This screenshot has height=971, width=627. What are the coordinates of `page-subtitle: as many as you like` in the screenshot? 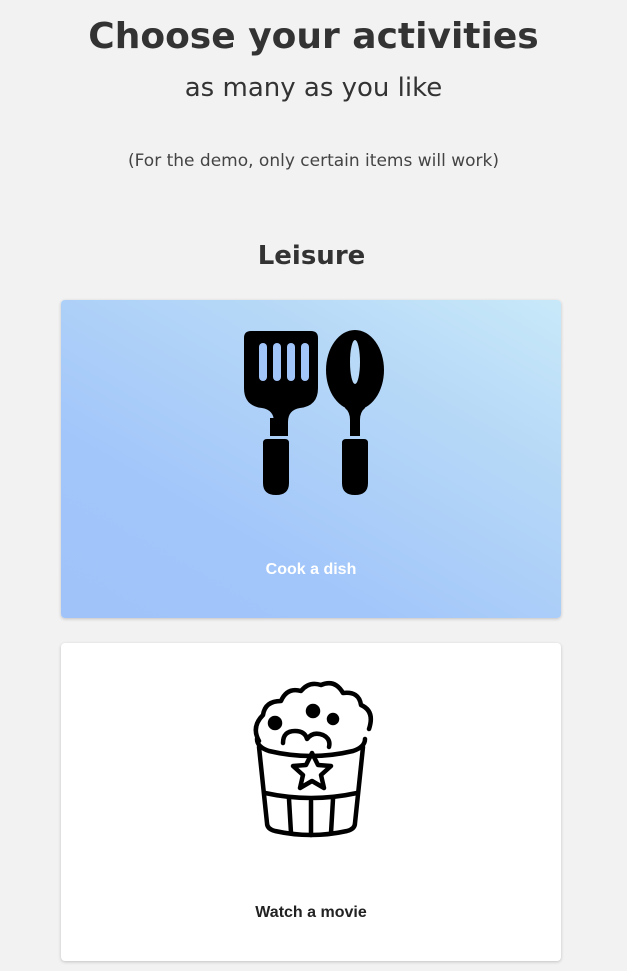 It's located at (313, 88).